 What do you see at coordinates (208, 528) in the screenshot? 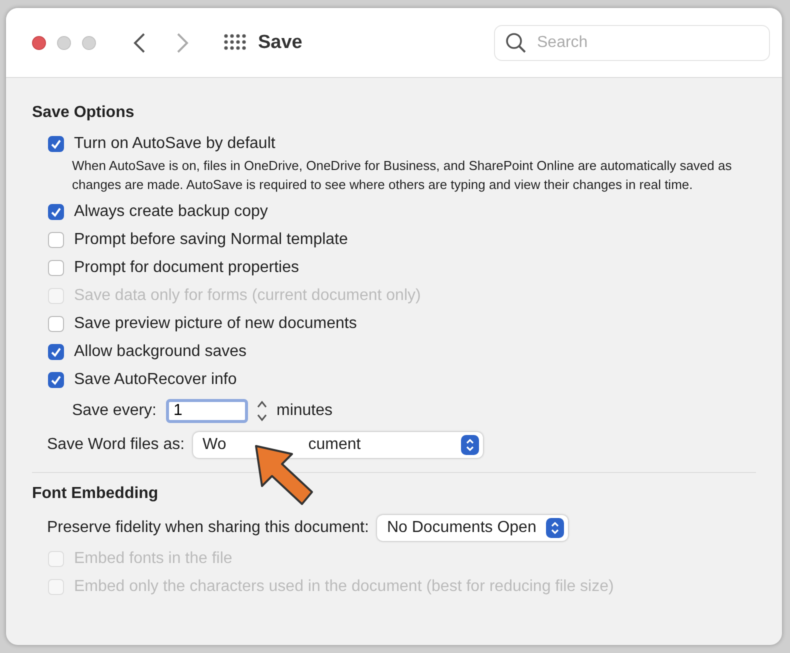
I see `field-label: Preserve fidelity when sharing this document:` at bounding box center [208, 528].